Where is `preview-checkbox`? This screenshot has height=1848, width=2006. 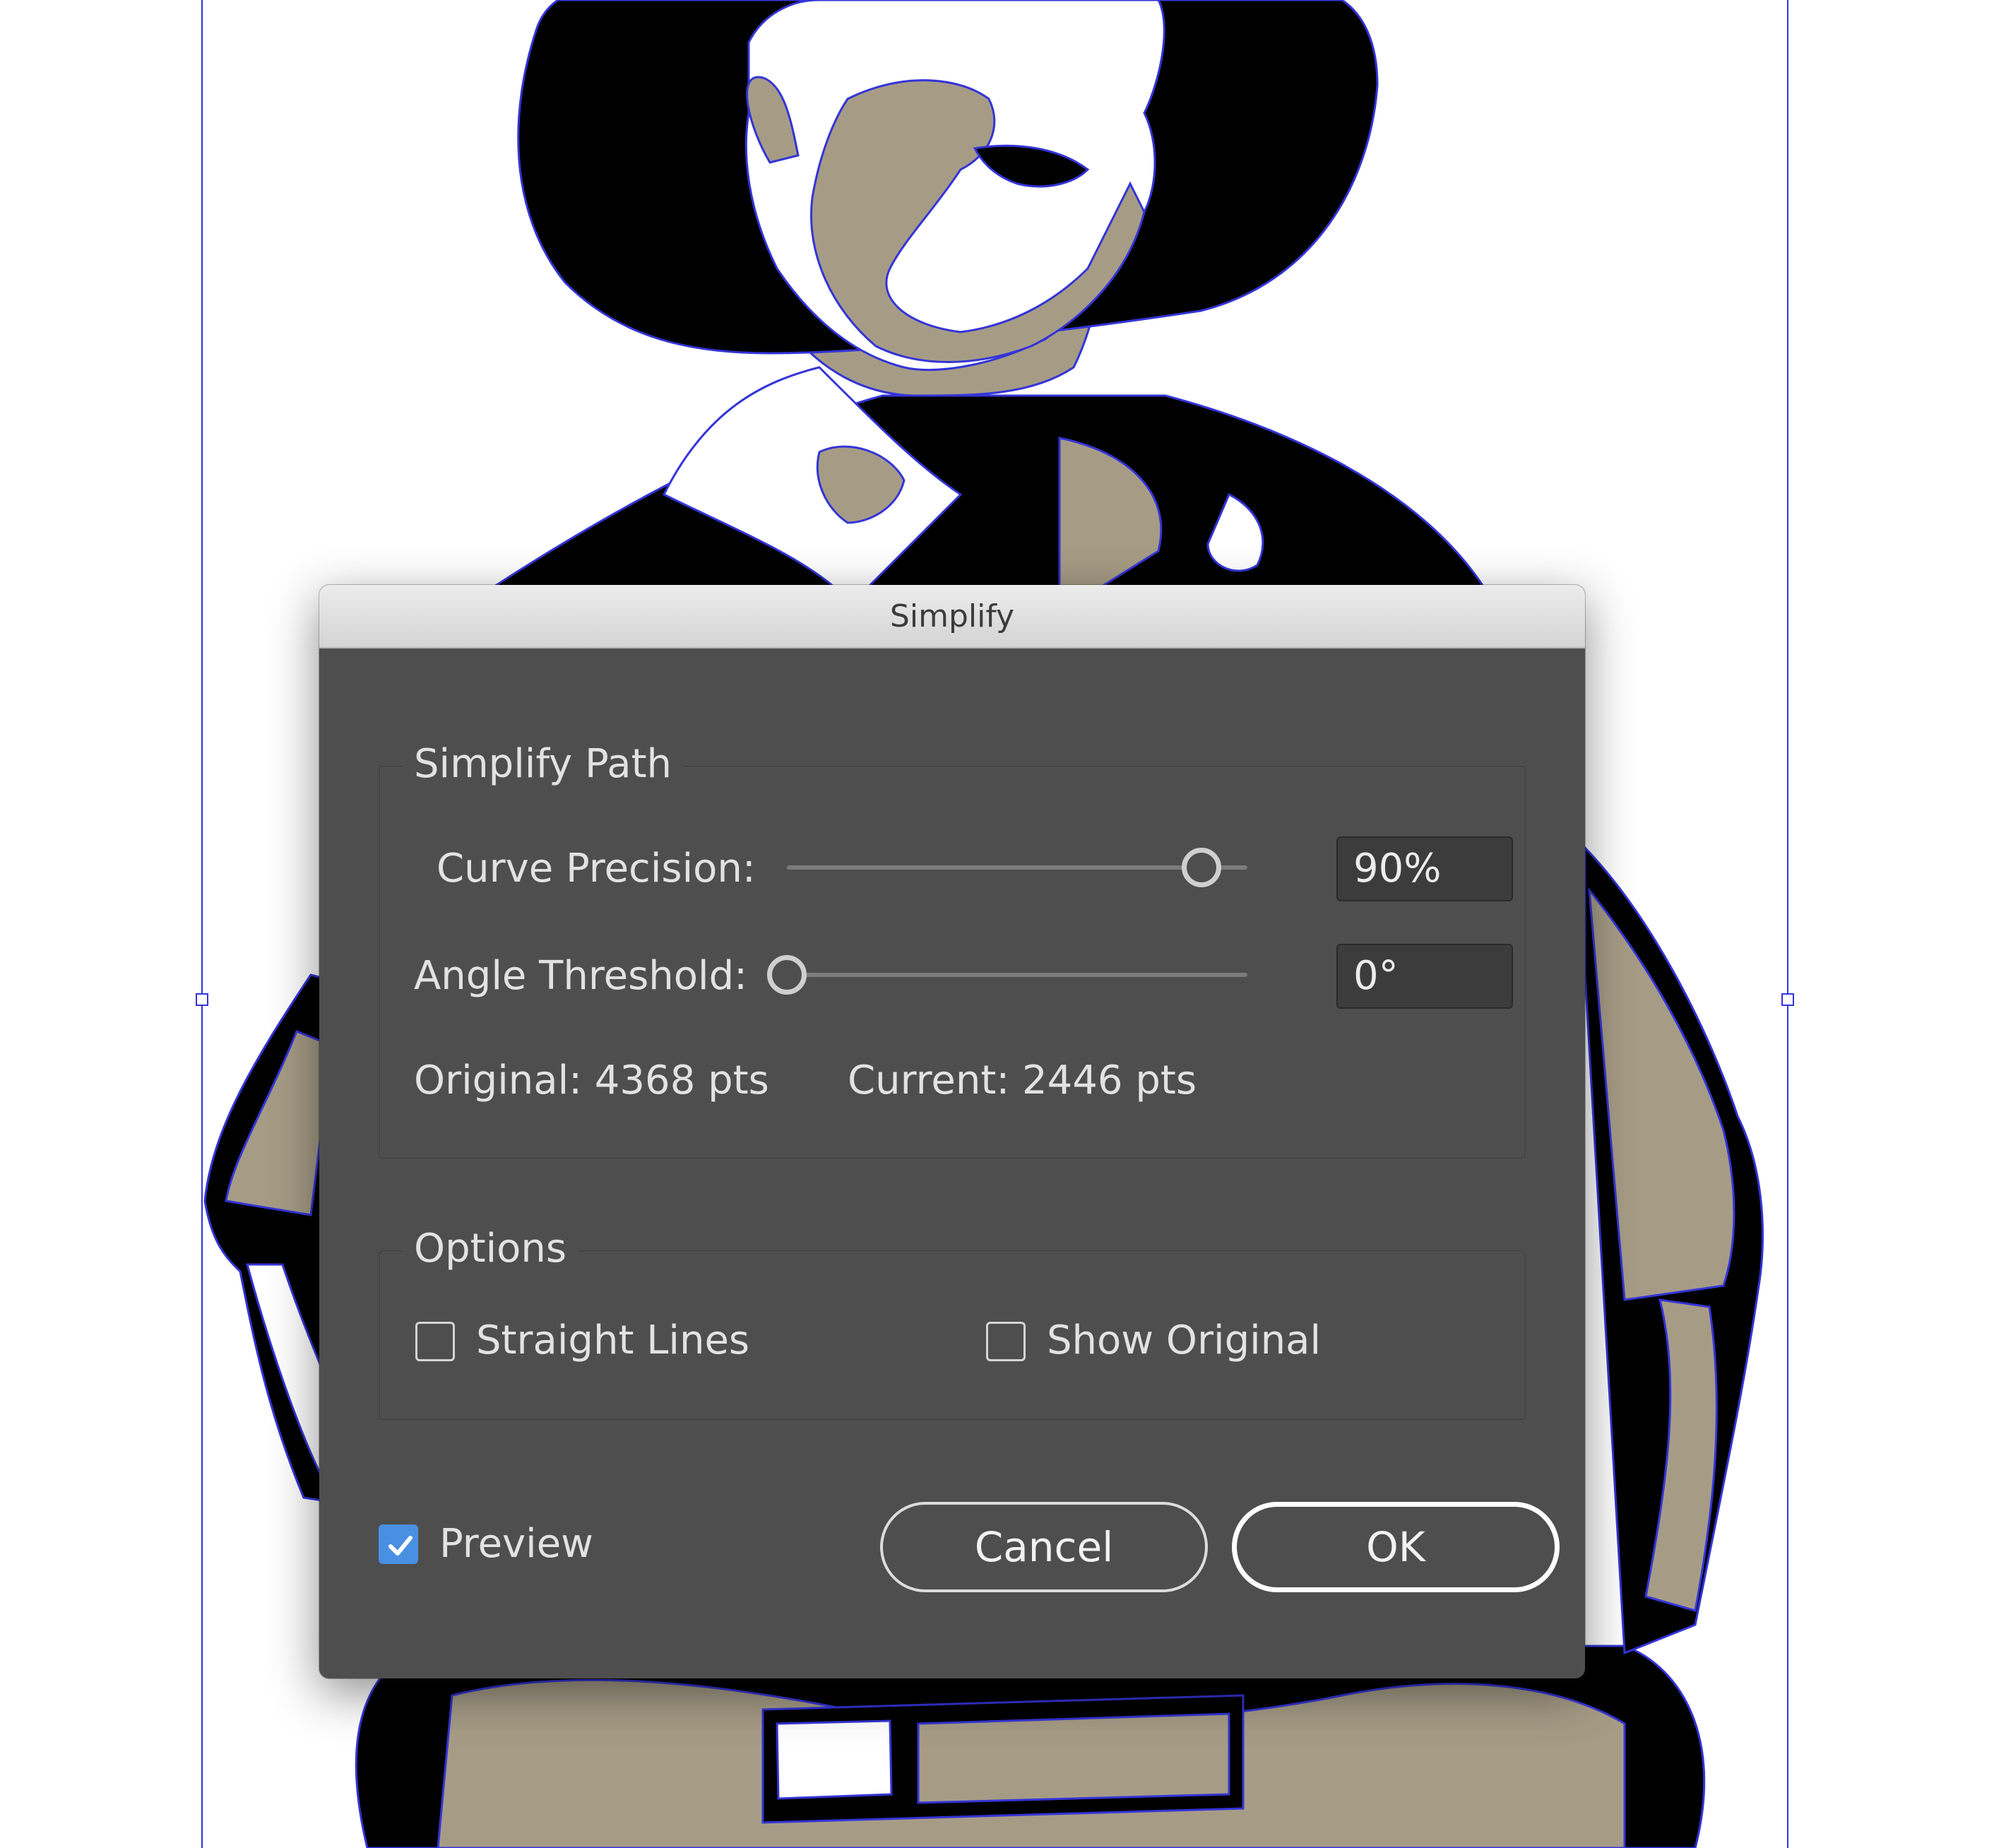
preview-checkbox is located at coordinates (398, 1544).